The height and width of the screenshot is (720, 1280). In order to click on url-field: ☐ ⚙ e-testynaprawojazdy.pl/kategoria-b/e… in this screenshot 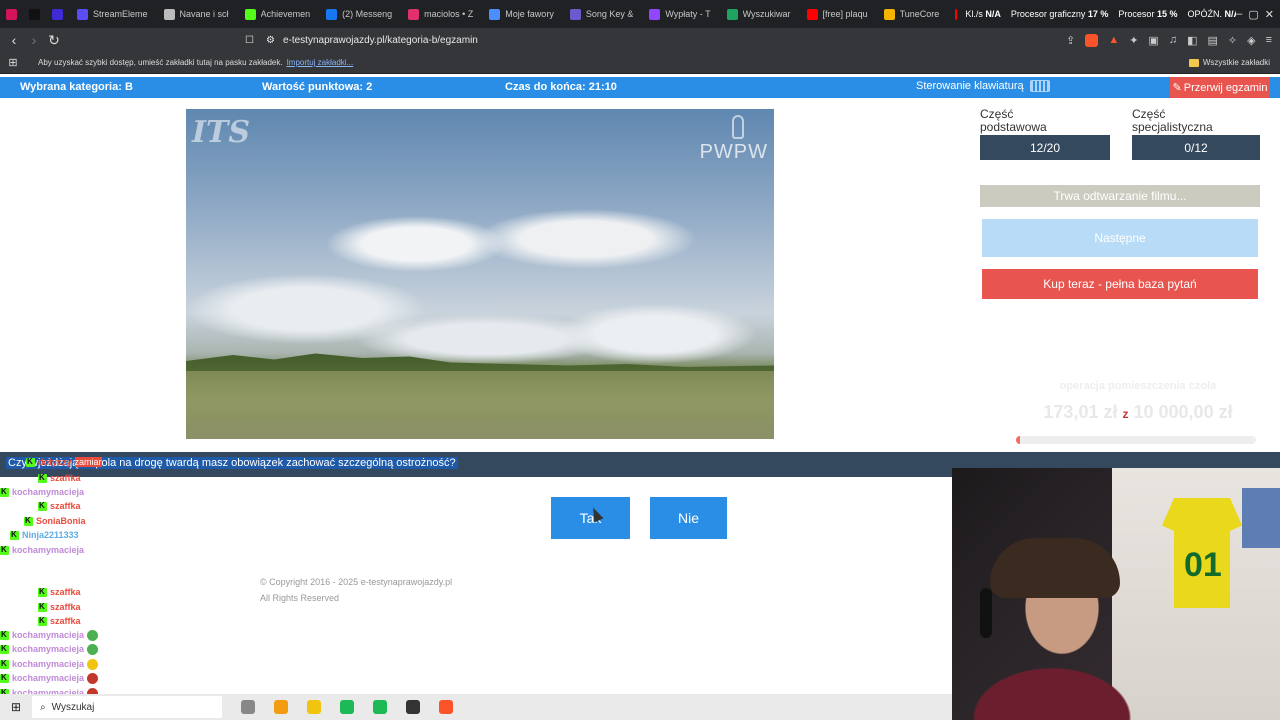, I will do `click(620, 40)`.